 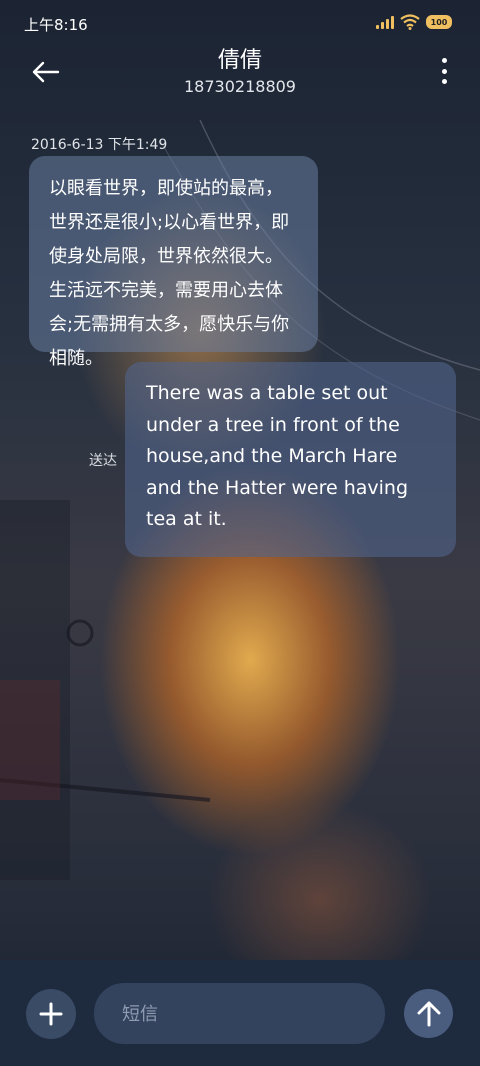 I want to click on more-vertical-icon, so click(x=444, y=71).